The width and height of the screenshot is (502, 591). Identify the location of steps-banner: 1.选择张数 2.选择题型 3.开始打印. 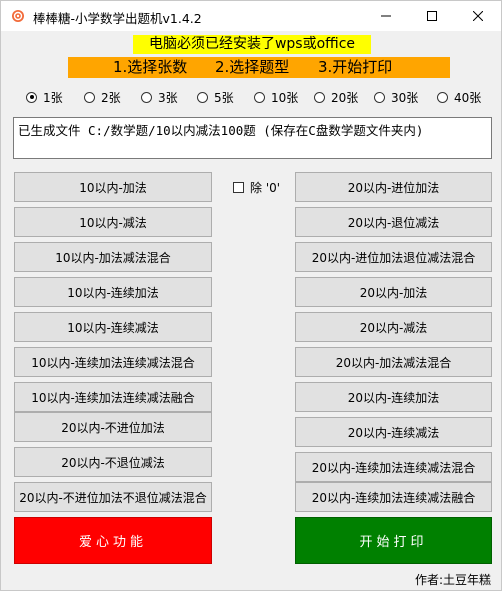
(259, 67).